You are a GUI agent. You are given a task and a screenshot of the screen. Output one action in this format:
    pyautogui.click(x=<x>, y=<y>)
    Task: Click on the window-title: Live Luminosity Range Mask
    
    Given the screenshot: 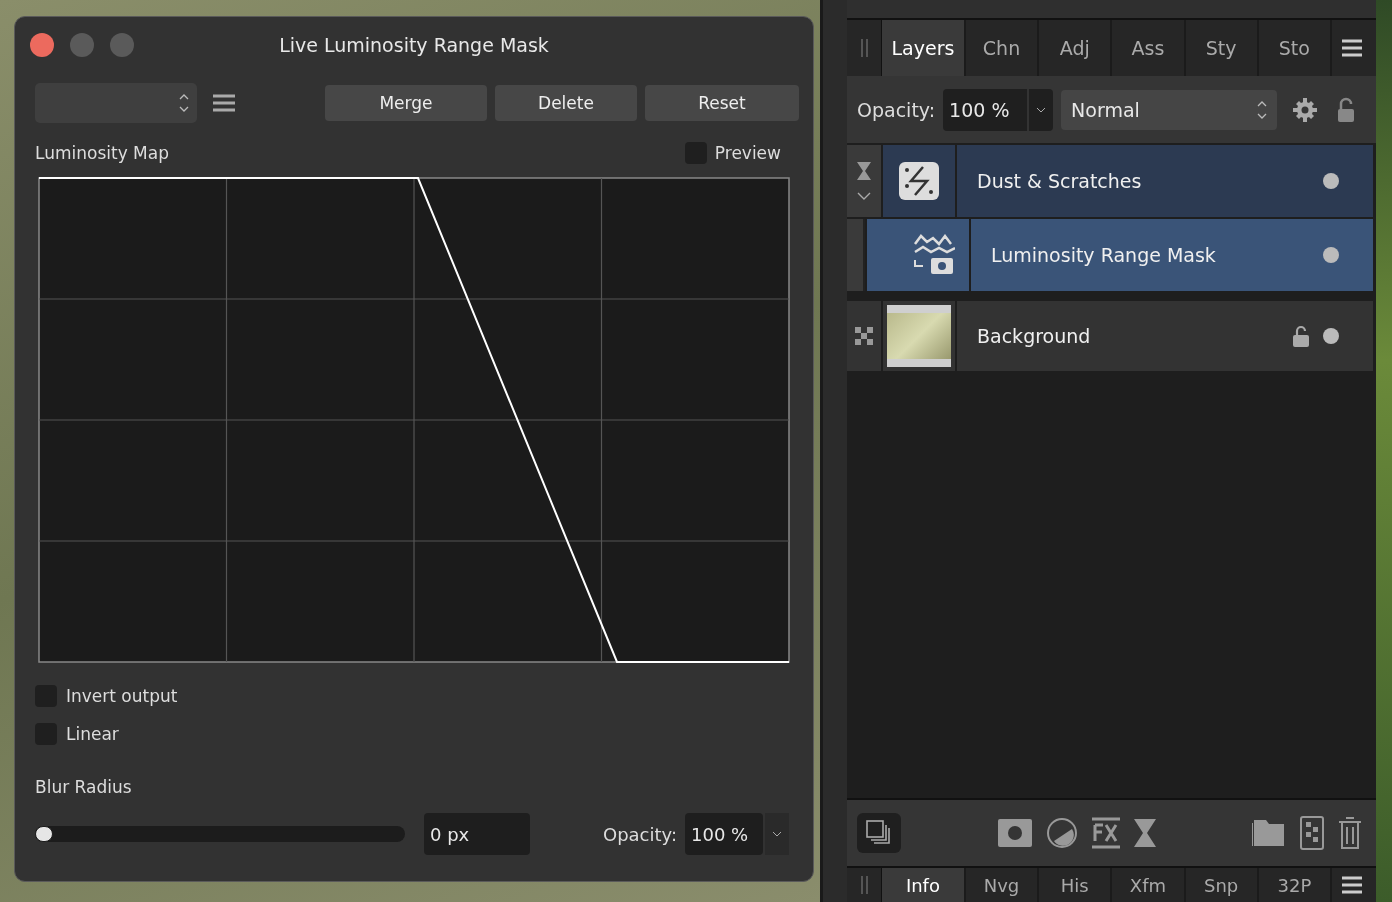 What is the action you would take?
    pyautogui.click(x=414, y=45)
    